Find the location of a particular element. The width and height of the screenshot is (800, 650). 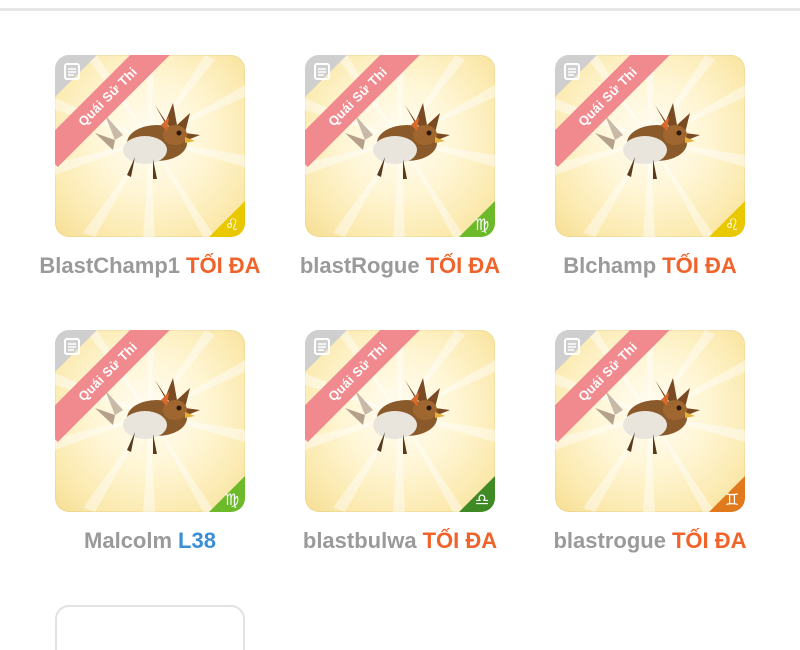

monster-card-5: Quái Sử Thi ♎ blastbulwa TỐI ĐA is located at coordinates (429, 450).